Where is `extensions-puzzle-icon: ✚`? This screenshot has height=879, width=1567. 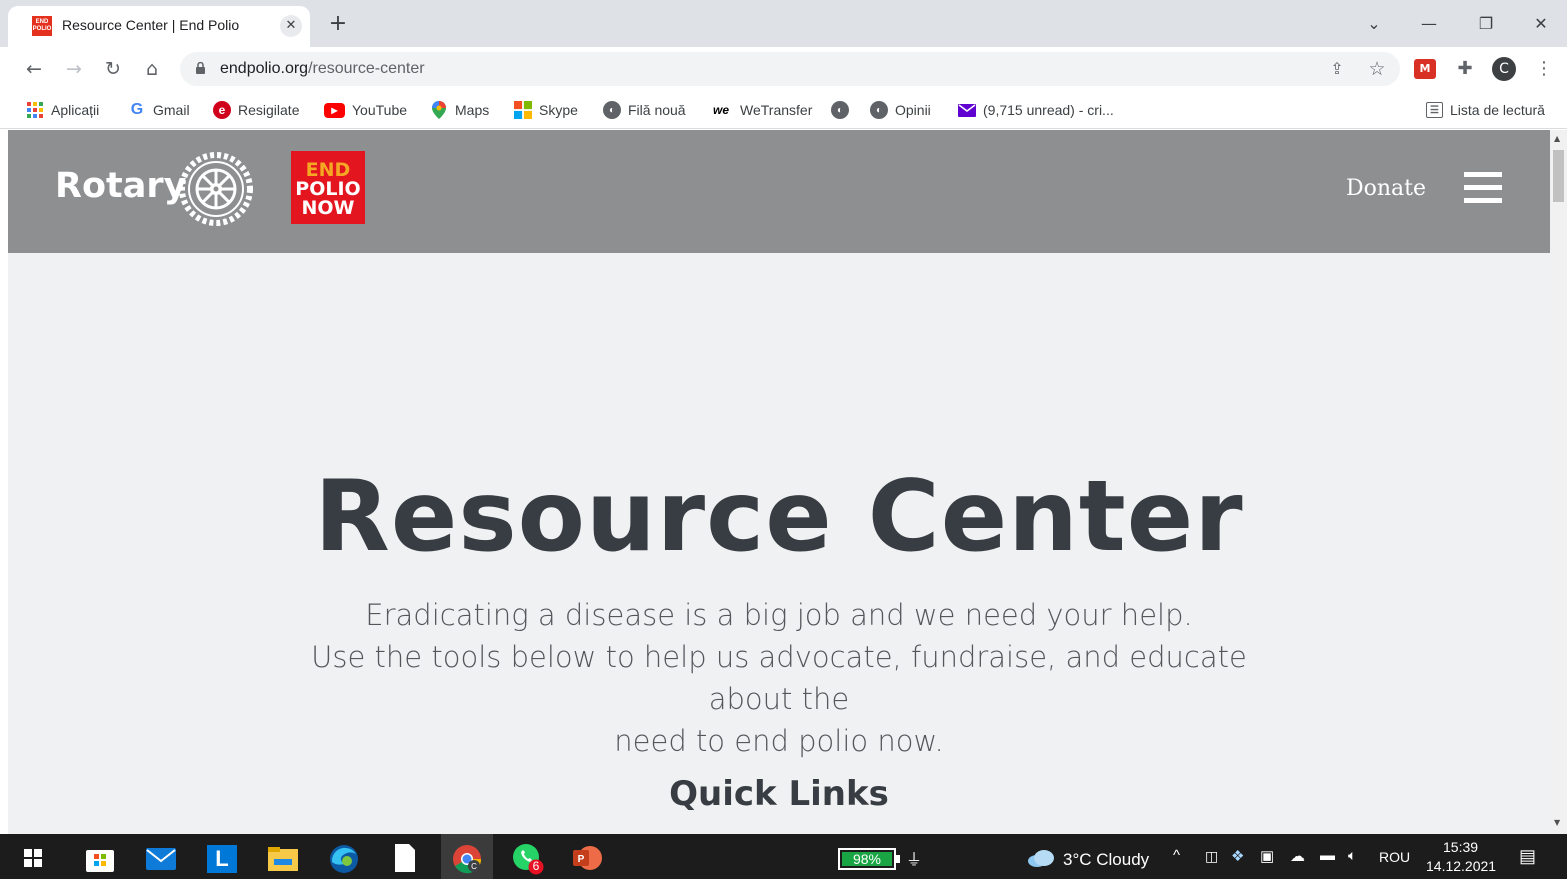 extensions-puzzle-icon: ✚ is located at coordinates (1465, 69).